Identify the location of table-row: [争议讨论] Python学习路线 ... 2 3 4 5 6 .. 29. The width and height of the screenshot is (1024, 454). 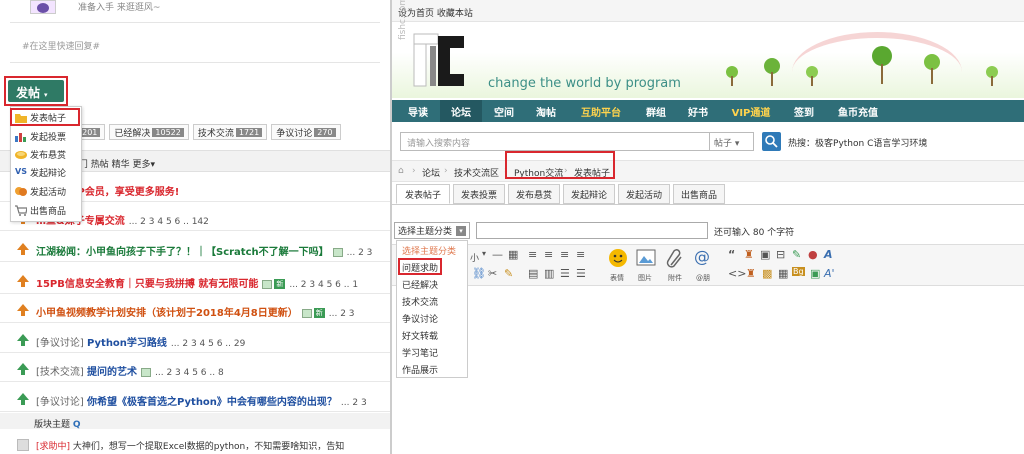
(195, 340).